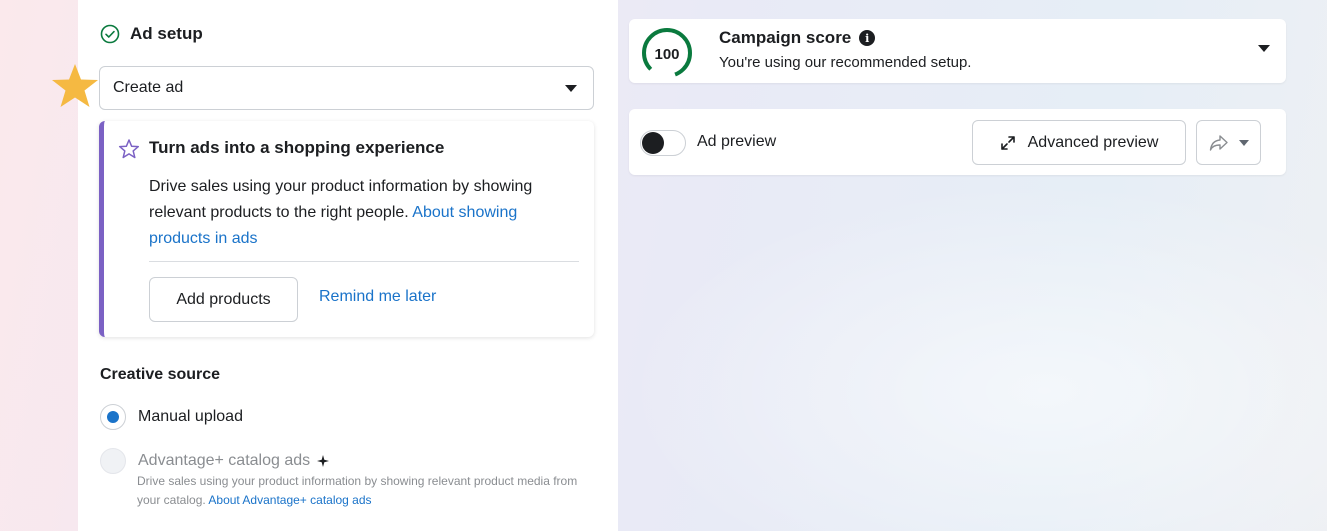  Describe the element at coordinates (75, 85) in the screenshot. I see `star-badge-icon` at that location.